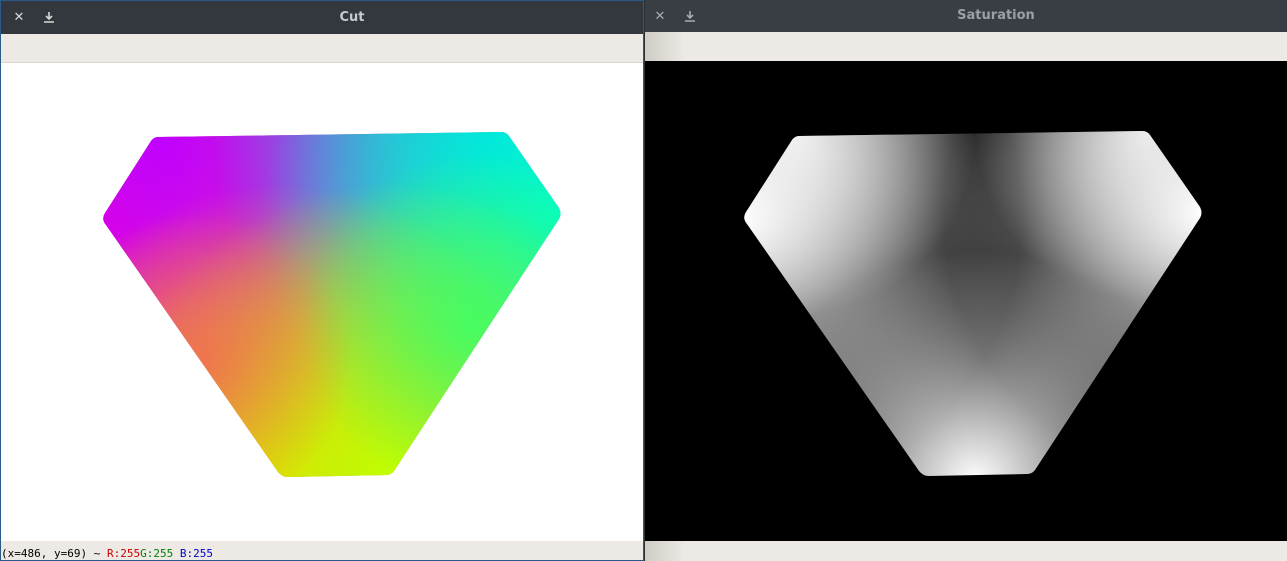  Describe the element at coordinates (123, 553) in the screenshot. I see `red-value: R:255` at that location.